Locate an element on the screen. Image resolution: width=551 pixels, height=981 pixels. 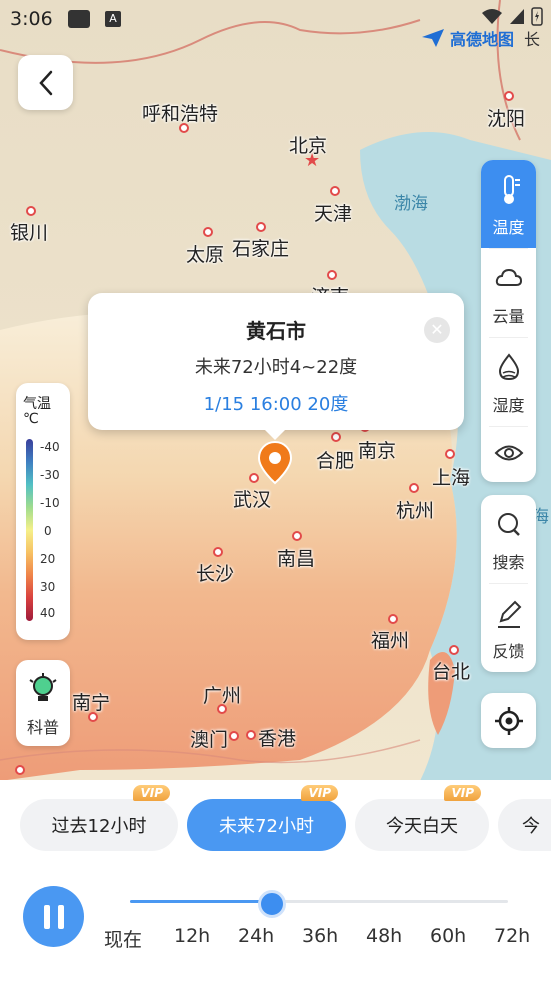
eye-icon is located at coordinates (509, 453).